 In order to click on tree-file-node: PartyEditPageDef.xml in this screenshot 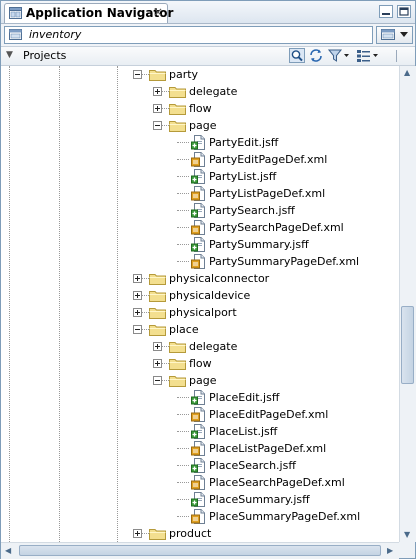, I will do `click(200, 159)`.